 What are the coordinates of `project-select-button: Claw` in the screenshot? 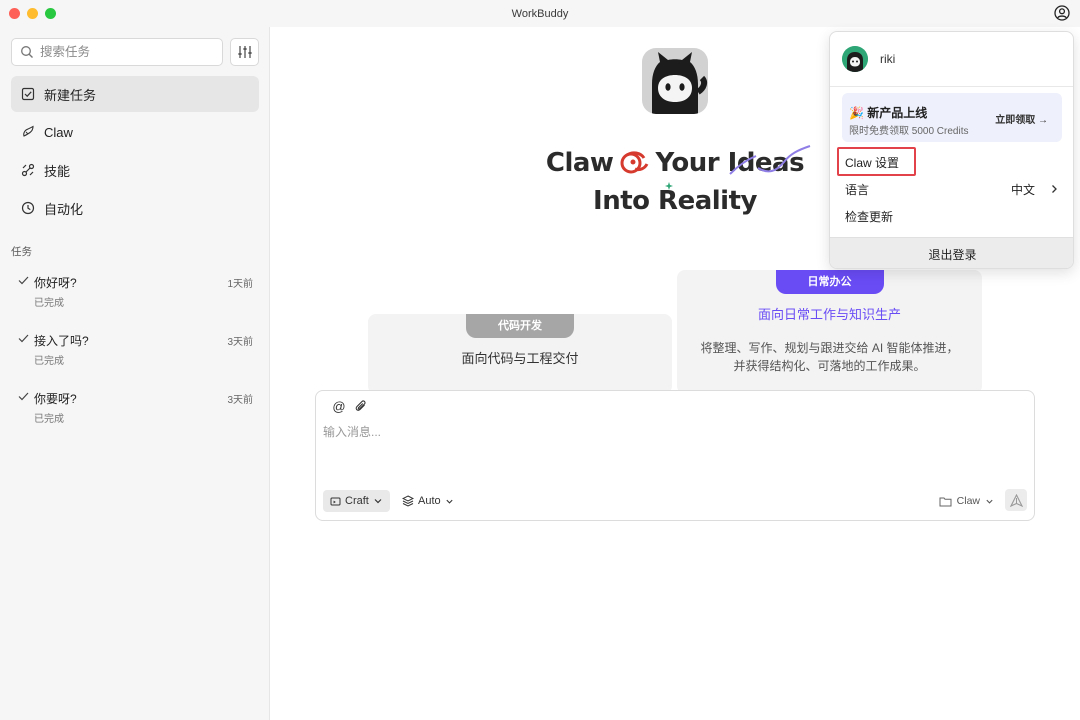 It's located at (966, 501).